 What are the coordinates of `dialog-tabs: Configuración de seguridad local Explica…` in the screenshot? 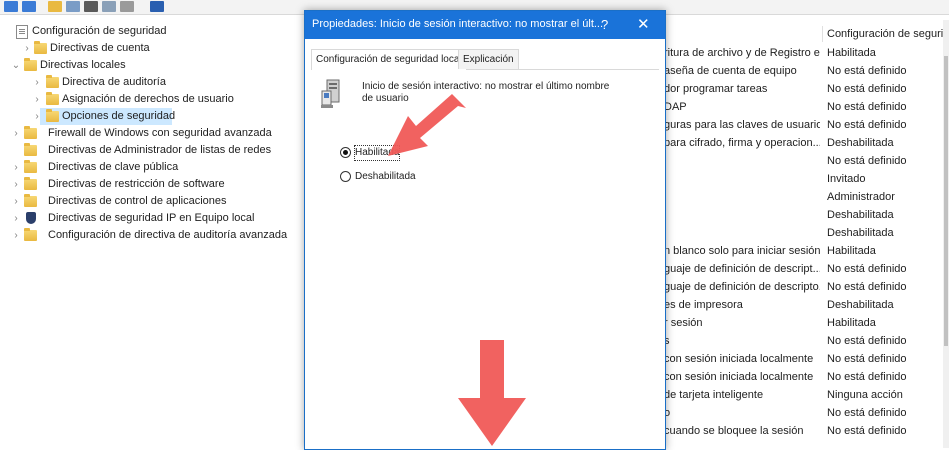 It's located at (485, 59).